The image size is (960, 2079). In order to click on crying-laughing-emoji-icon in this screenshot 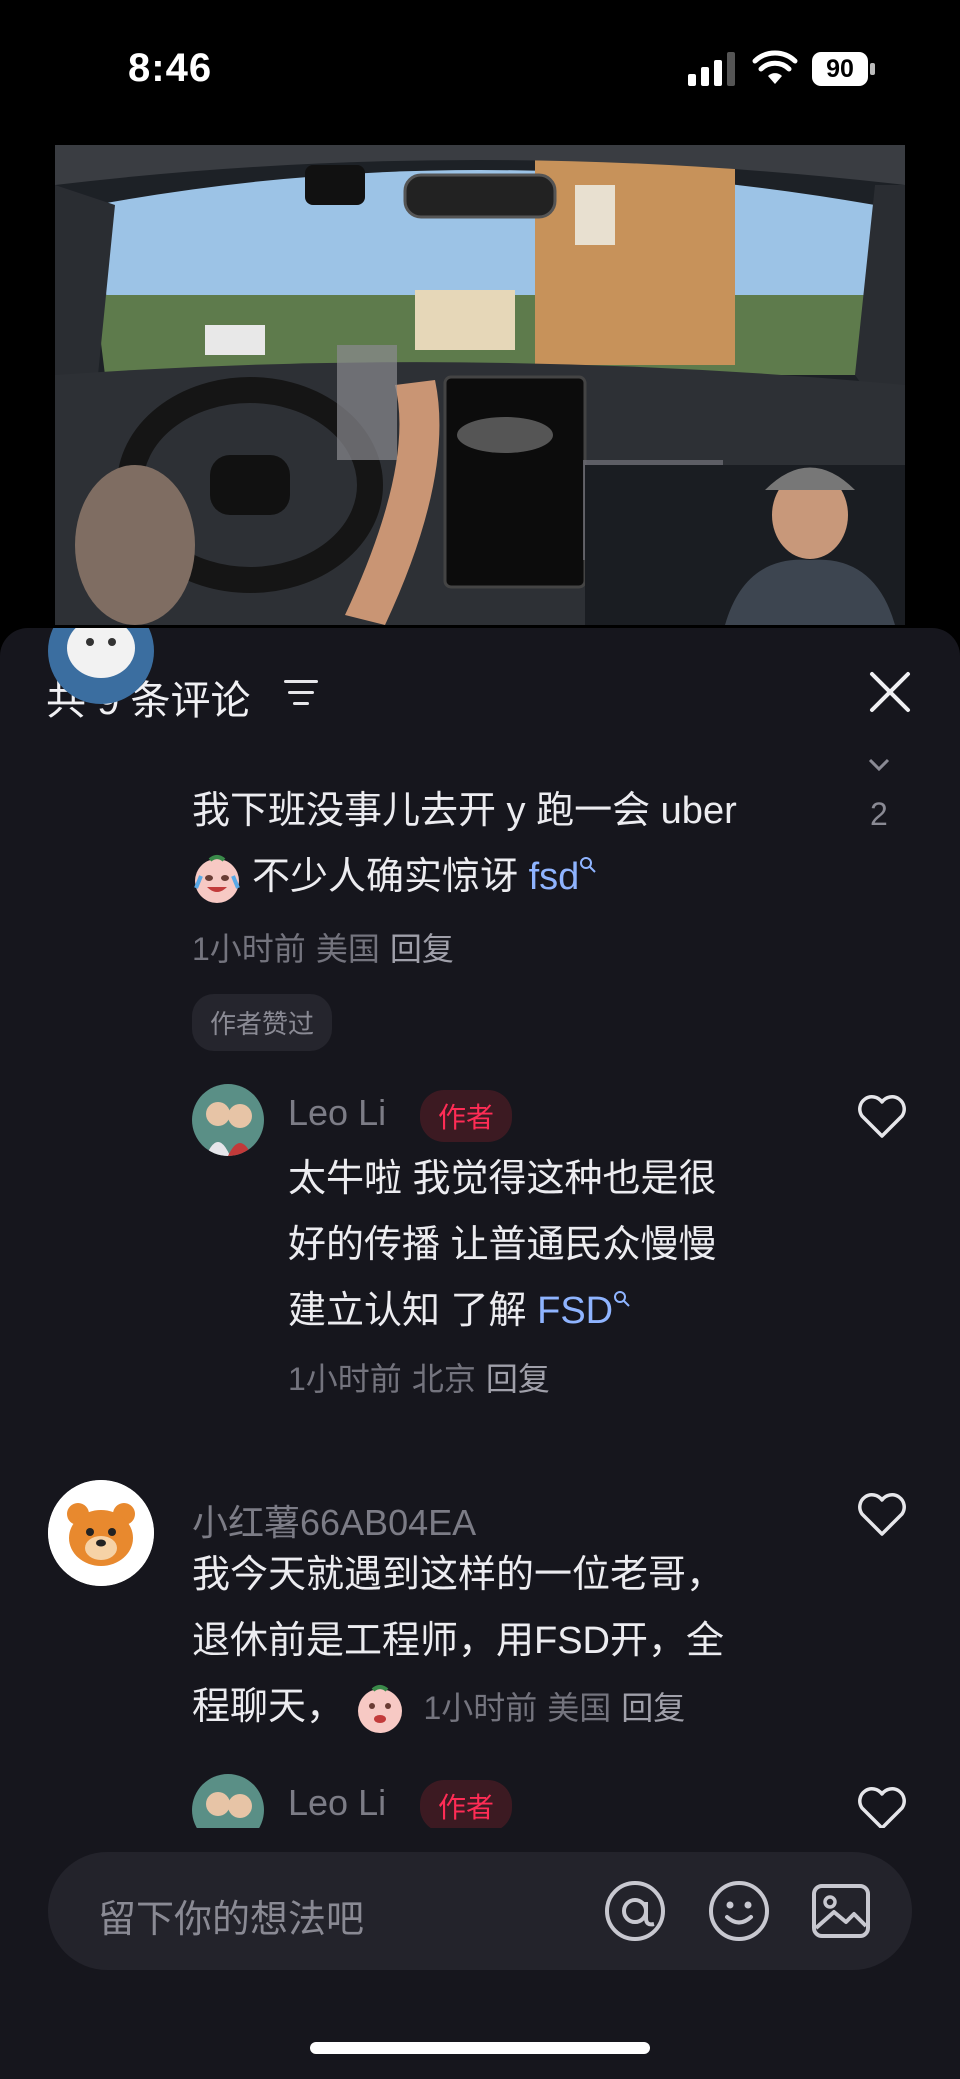, I will do `click(217, 878)`.